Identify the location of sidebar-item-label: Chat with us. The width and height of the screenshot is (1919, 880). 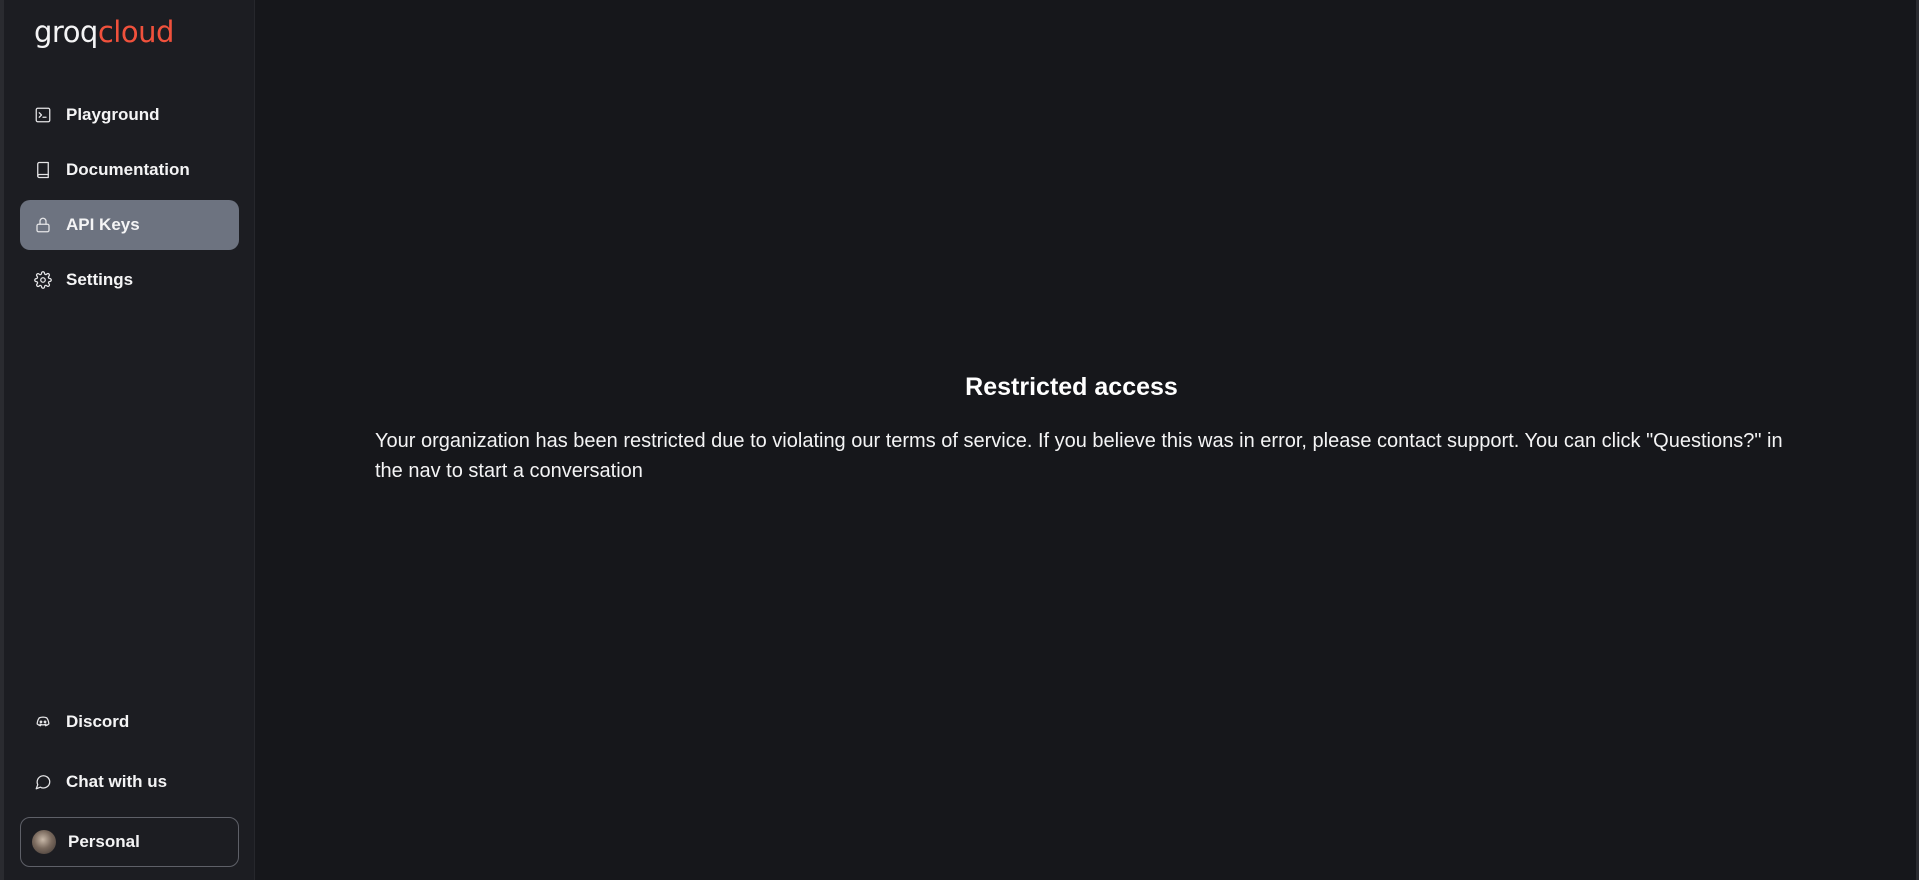
(117, 781).